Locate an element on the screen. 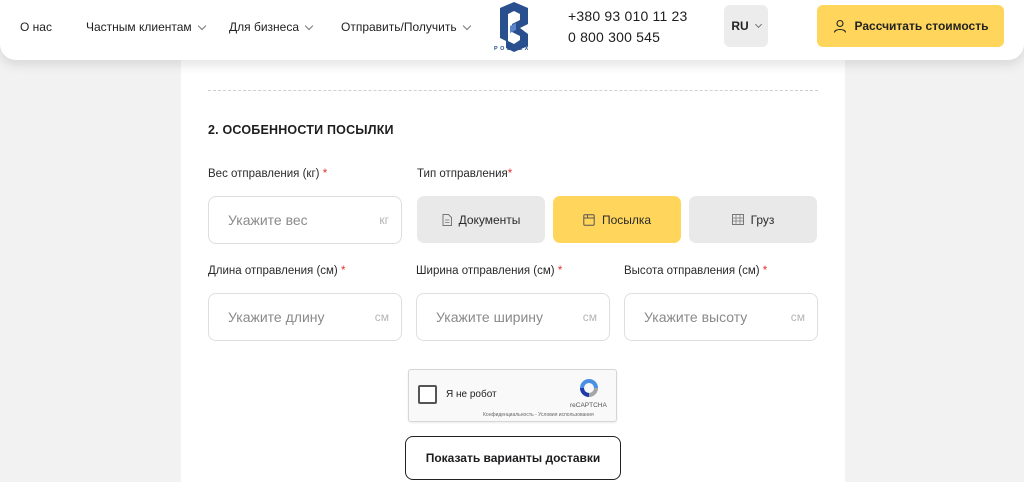 The width and height of the screenshot is (1024, 482). user-icon is located at coordinates (839, 26).